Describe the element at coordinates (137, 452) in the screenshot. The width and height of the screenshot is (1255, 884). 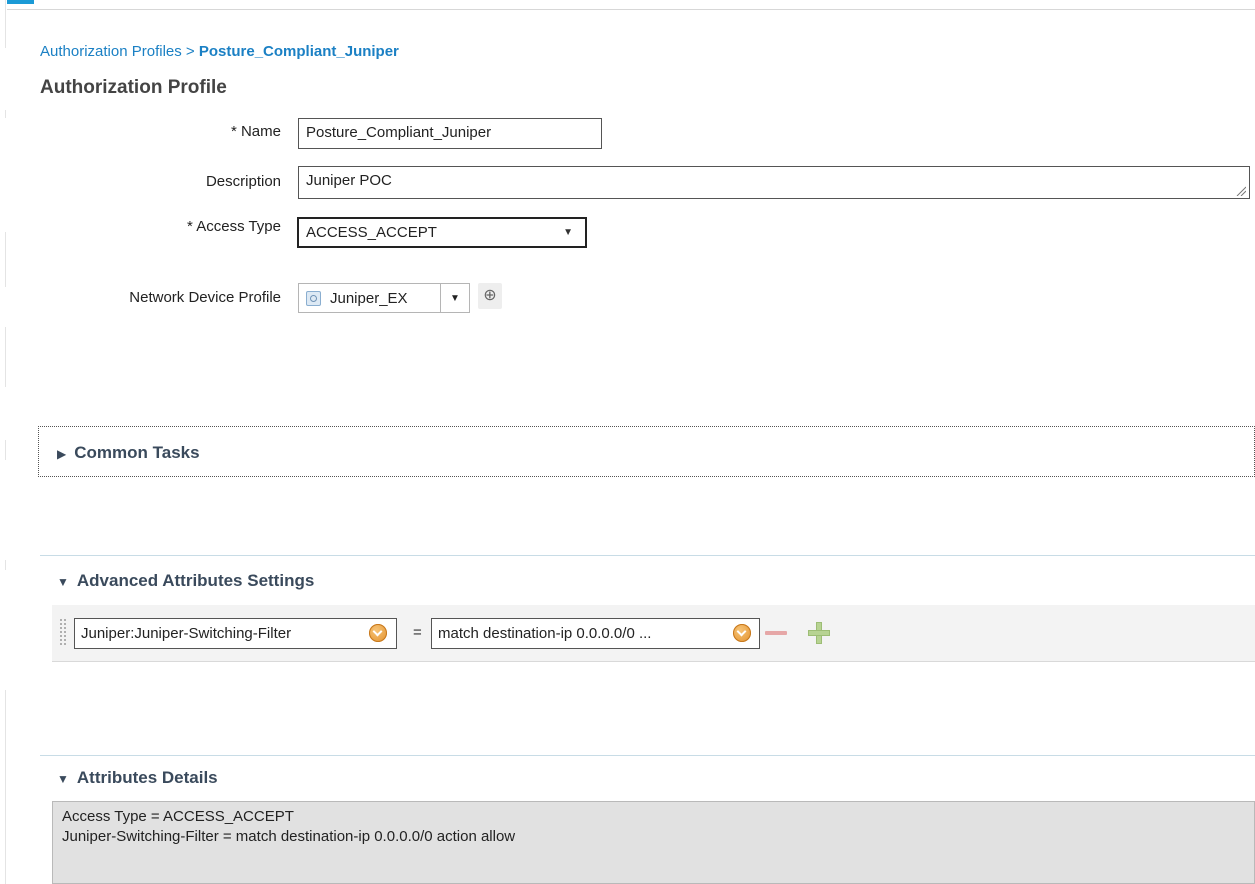
I see `common-tasks-title: Common Tasks` at that location.